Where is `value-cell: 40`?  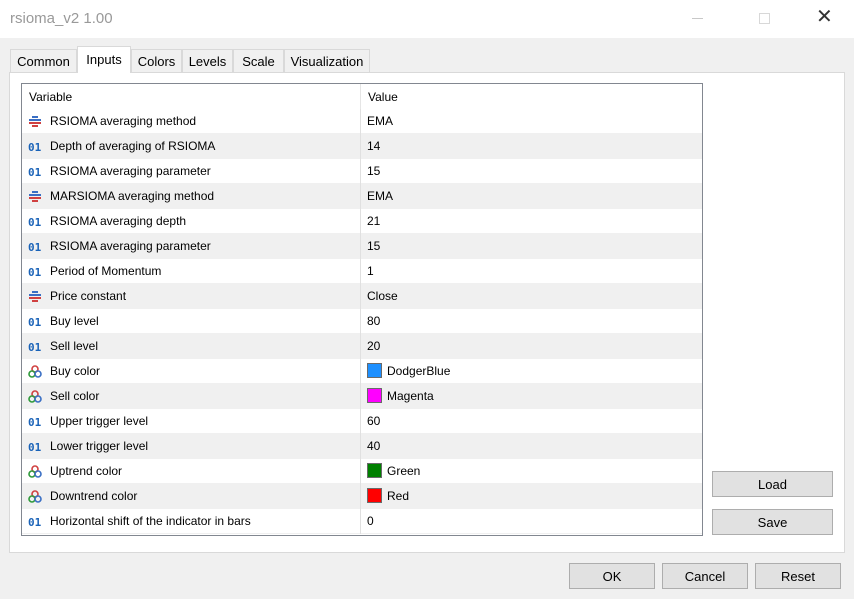
value-cell: 40 is located at coordinates (532, 446).